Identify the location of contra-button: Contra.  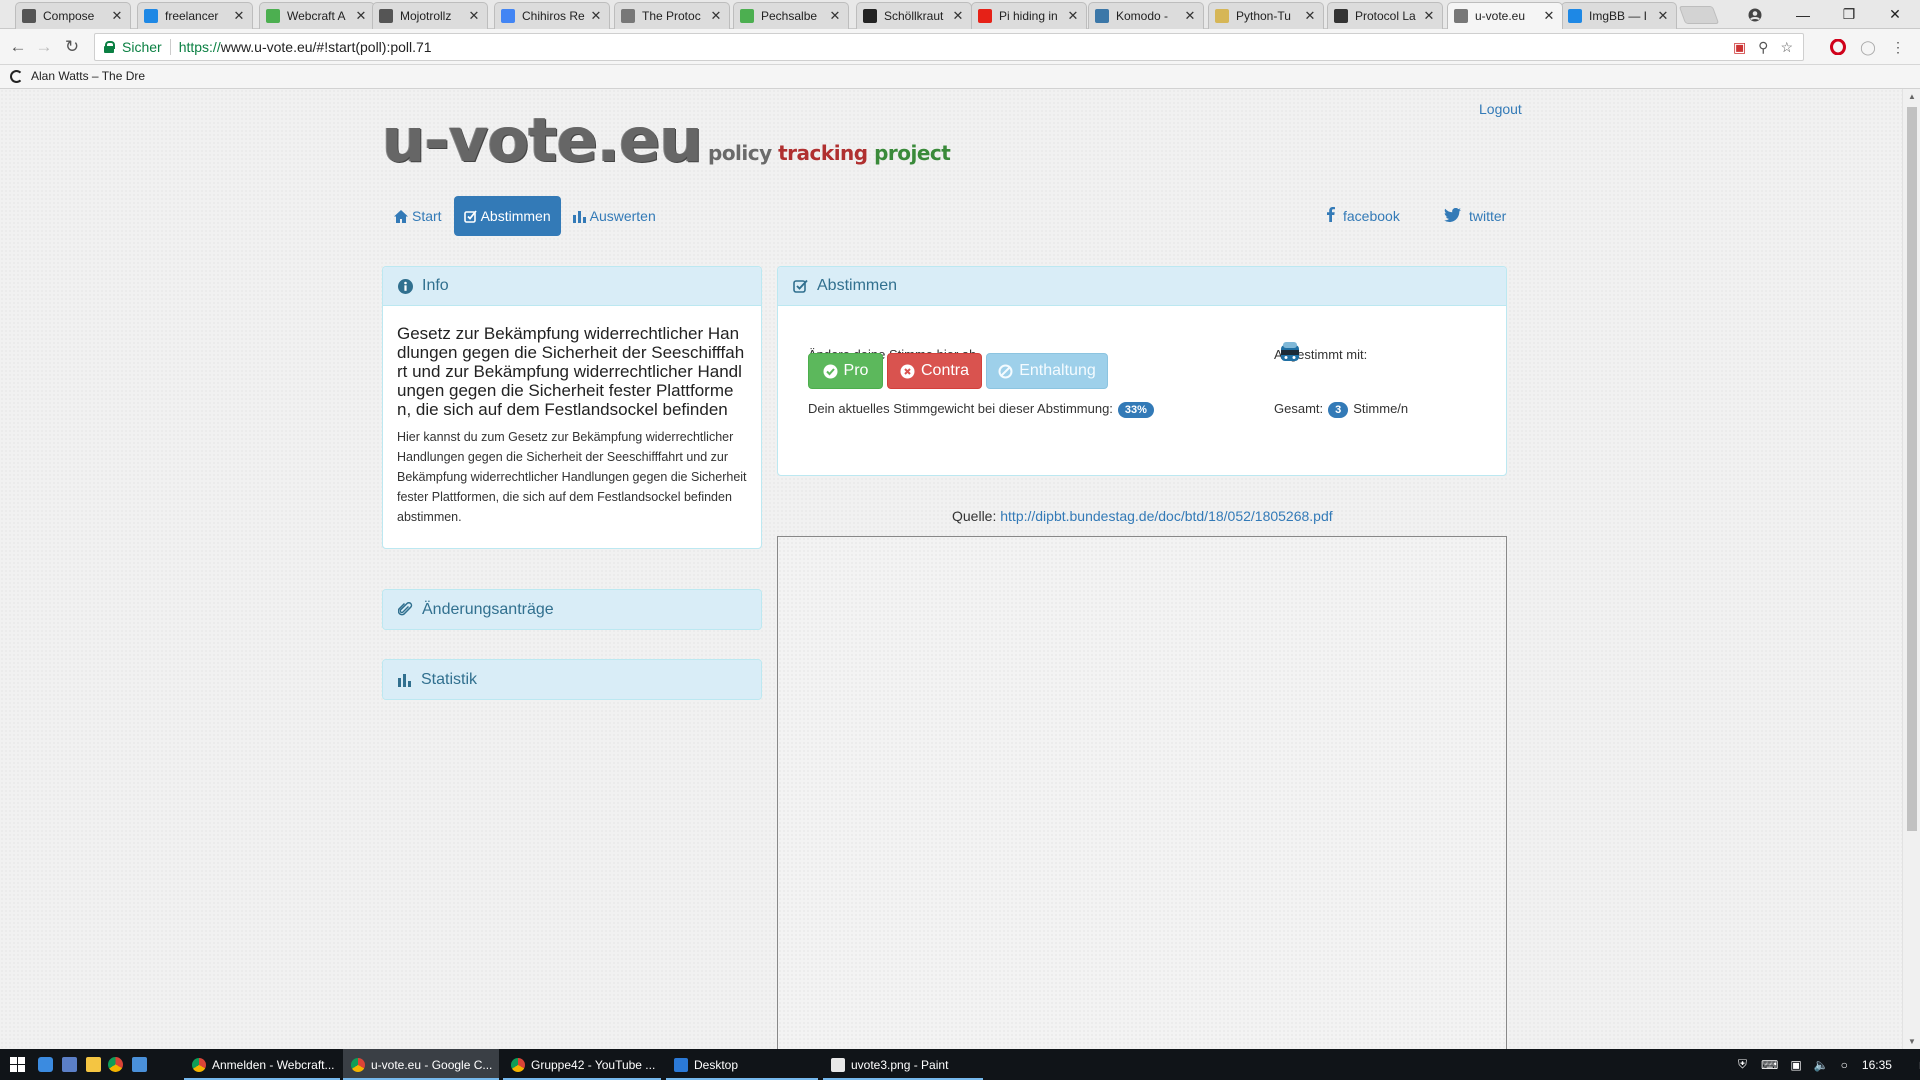
(934, 371).